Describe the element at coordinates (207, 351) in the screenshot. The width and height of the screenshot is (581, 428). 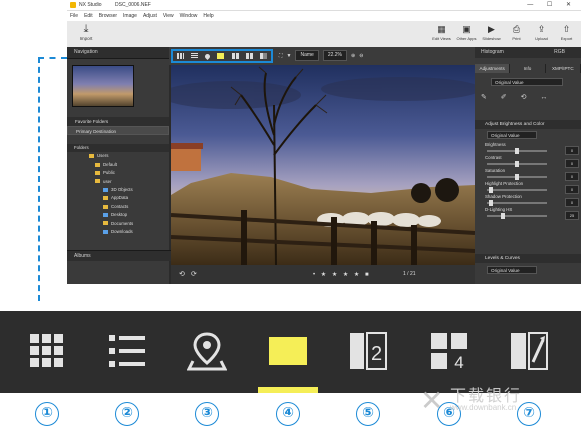
I see `map-view-button` at that location.